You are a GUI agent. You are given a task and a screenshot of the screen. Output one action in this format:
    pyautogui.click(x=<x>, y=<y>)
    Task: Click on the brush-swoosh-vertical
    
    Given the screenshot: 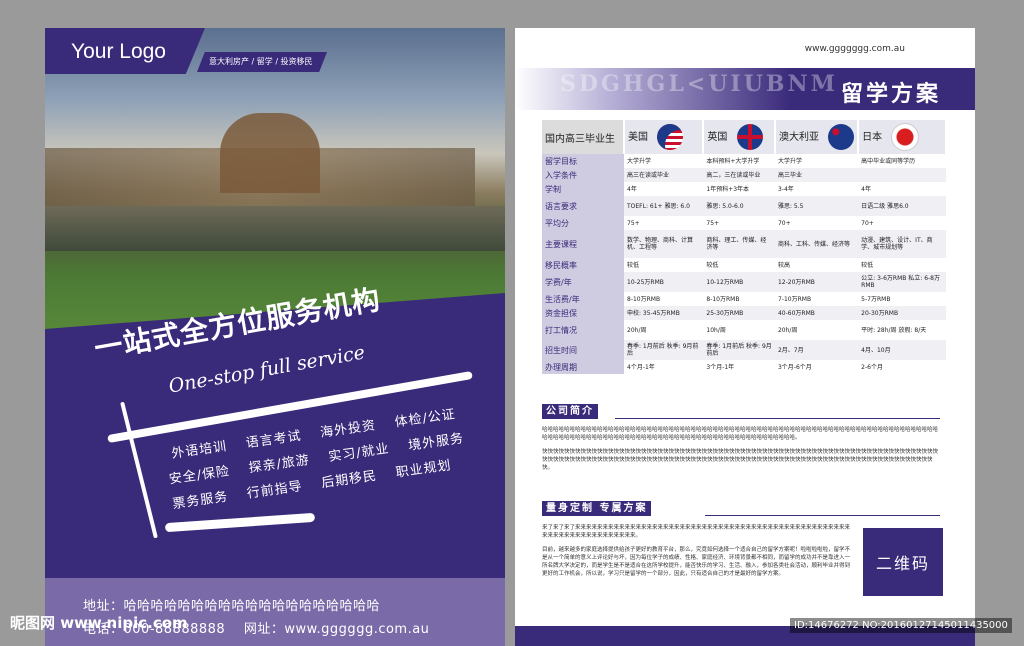 What is the action you would take?
    pyautogui.click(x=139, y=470)
    